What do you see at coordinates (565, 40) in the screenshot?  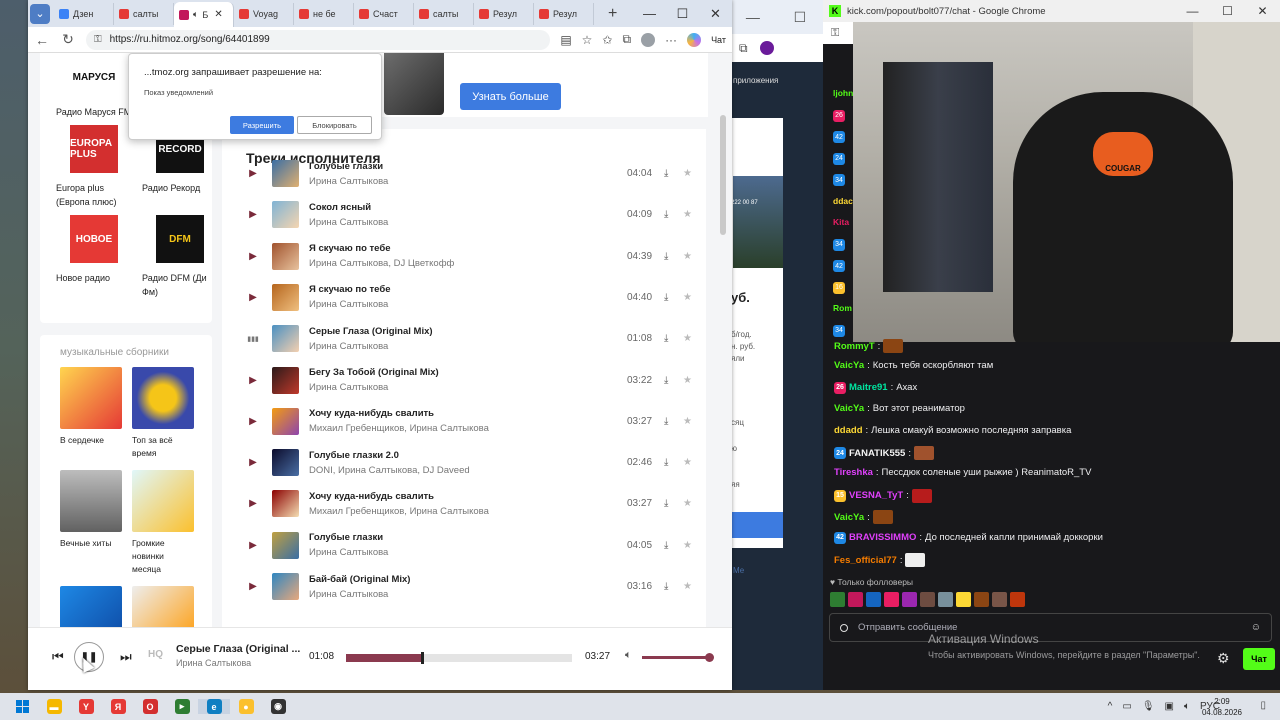 I see `reader-view-icon: ▤` at bounding box center [565, 40].